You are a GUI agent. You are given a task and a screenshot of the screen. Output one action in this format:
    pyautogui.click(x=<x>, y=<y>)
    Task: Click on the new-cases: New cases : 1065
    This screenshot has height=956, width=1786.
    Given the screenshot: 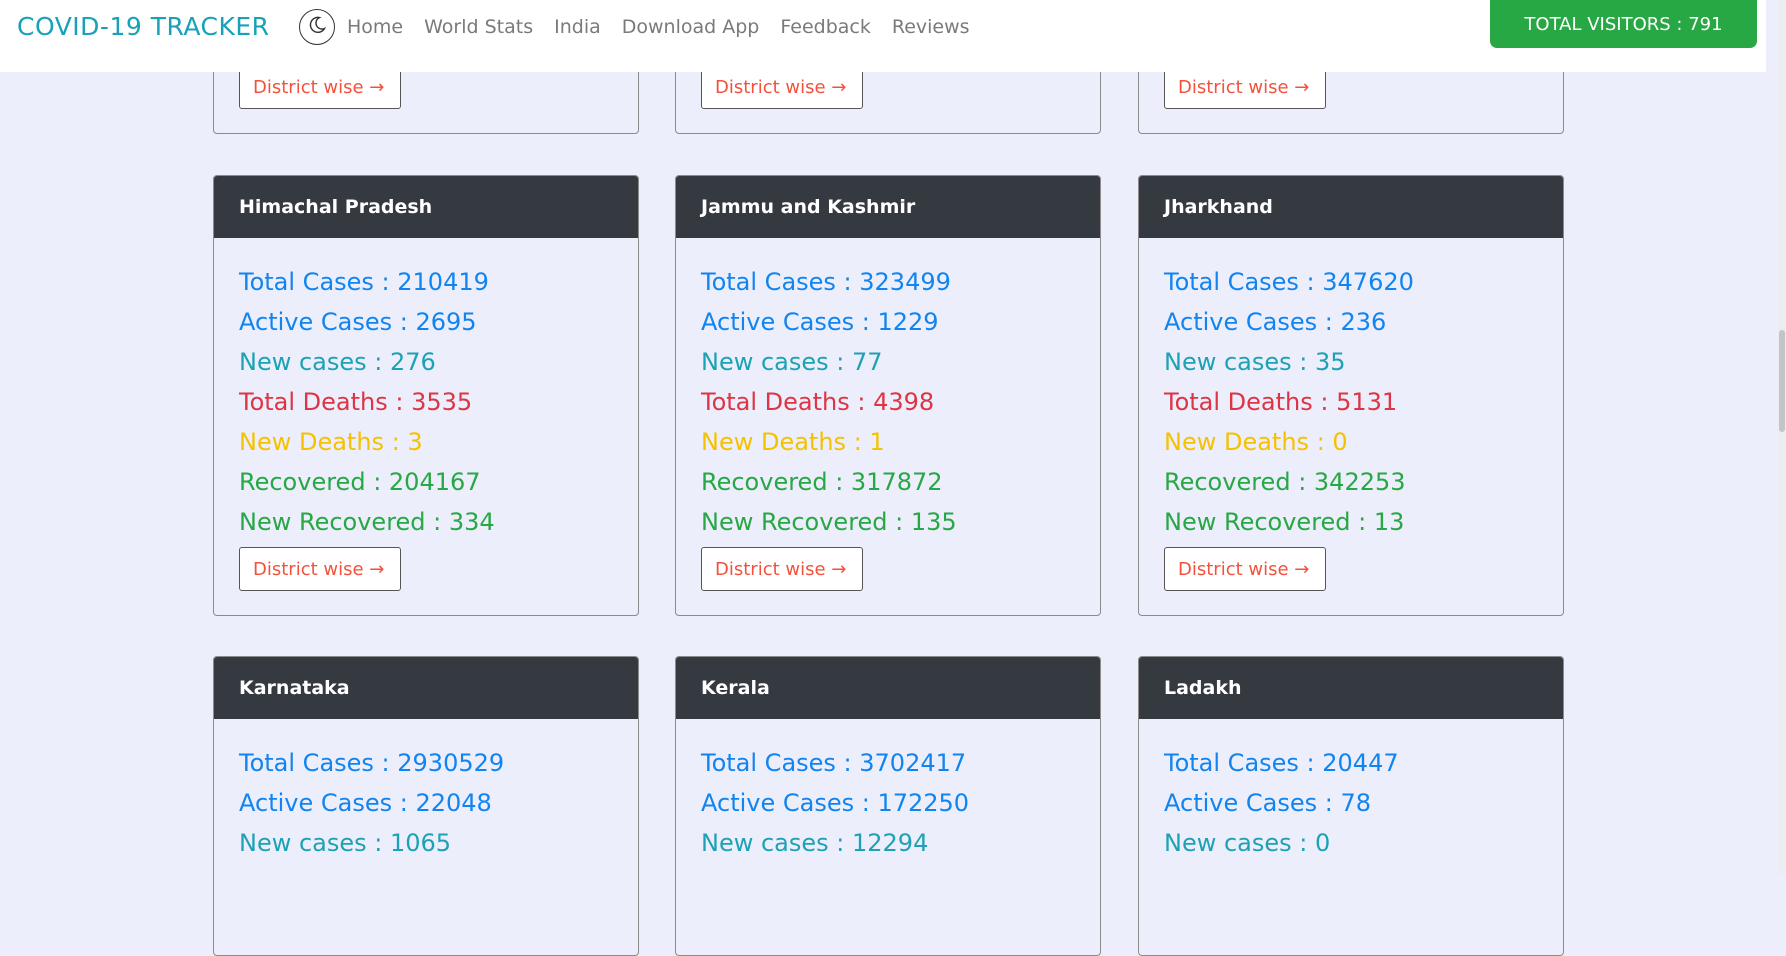 What is the action you would take?
    pyautogui.click(x=345, y=843)
    